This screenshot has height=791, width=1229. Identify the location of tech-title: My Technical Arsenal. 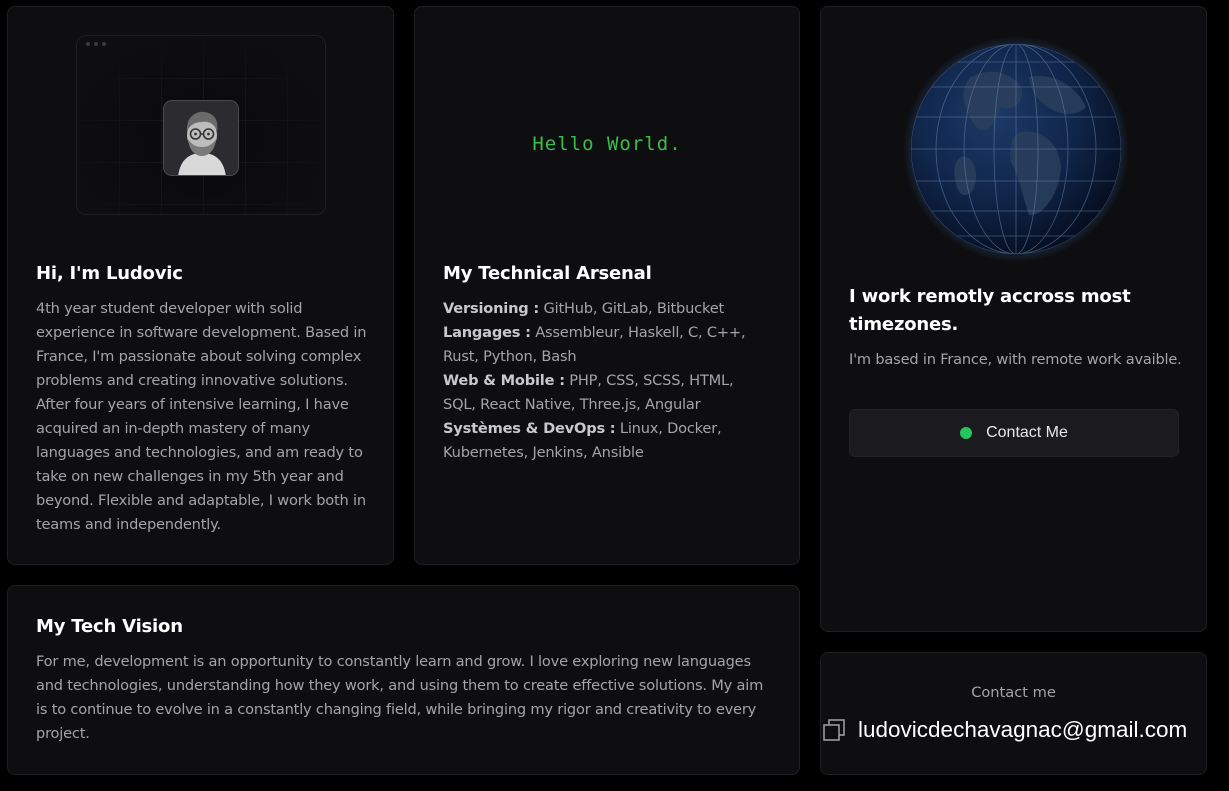
(547, 273).